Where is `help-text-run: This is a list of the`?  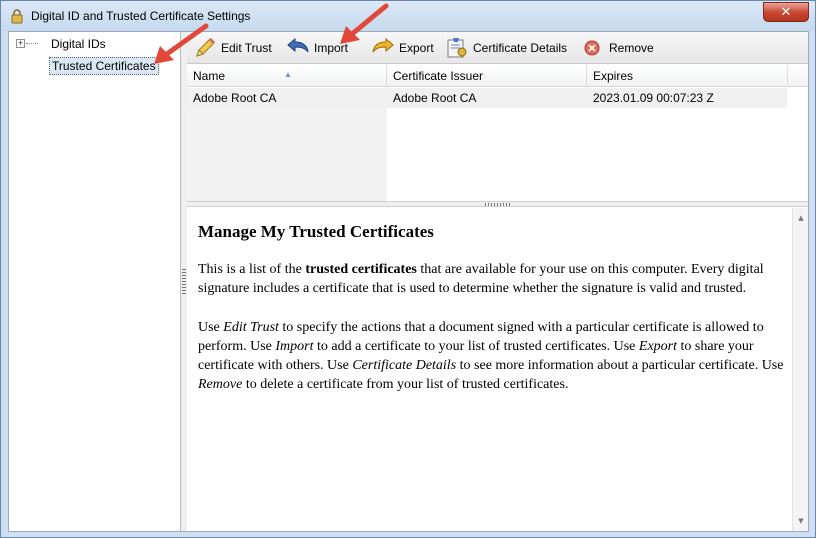
help-text-run: This is a list of the is located at coordinates (252, 270).